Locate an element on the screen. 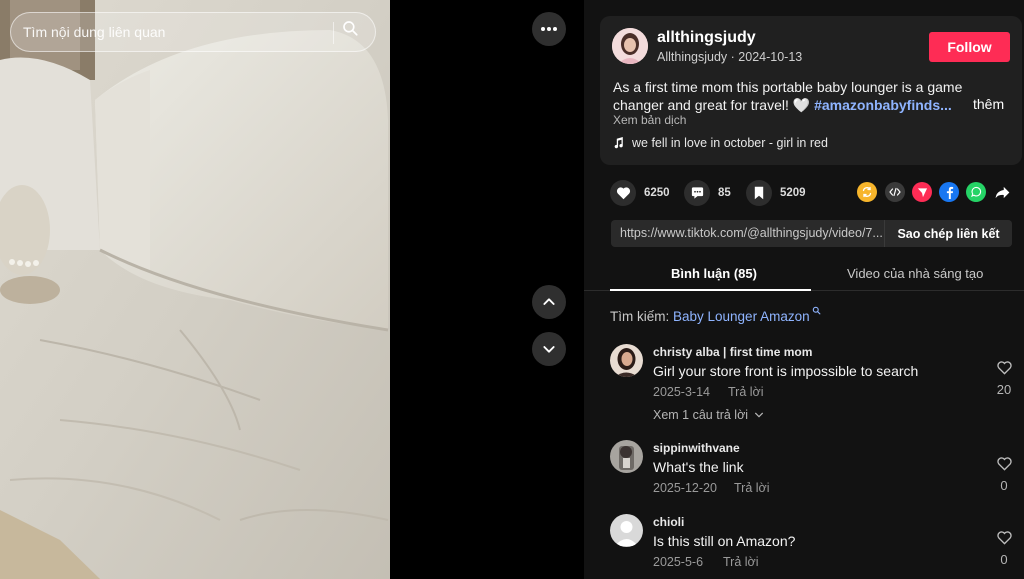  comment-button: 85 is located at coordinates (707, 193).